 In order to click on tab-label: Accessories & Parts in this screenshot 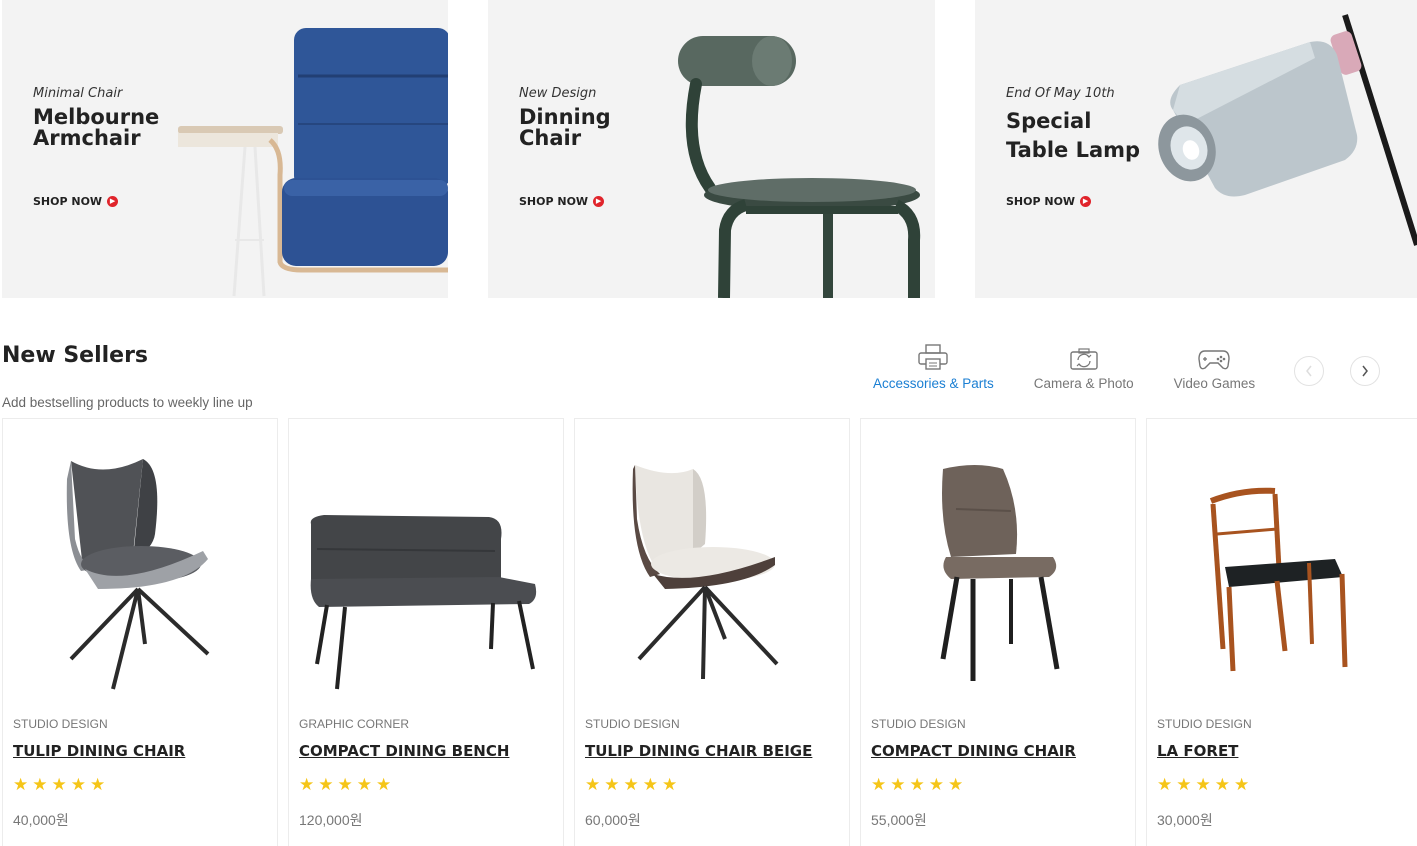, I will do `click(933, 383)`.